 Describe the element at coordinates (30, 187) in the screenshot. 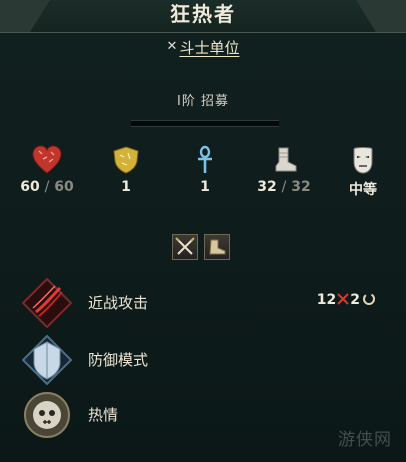

I see `hp-current: 60` at that location.